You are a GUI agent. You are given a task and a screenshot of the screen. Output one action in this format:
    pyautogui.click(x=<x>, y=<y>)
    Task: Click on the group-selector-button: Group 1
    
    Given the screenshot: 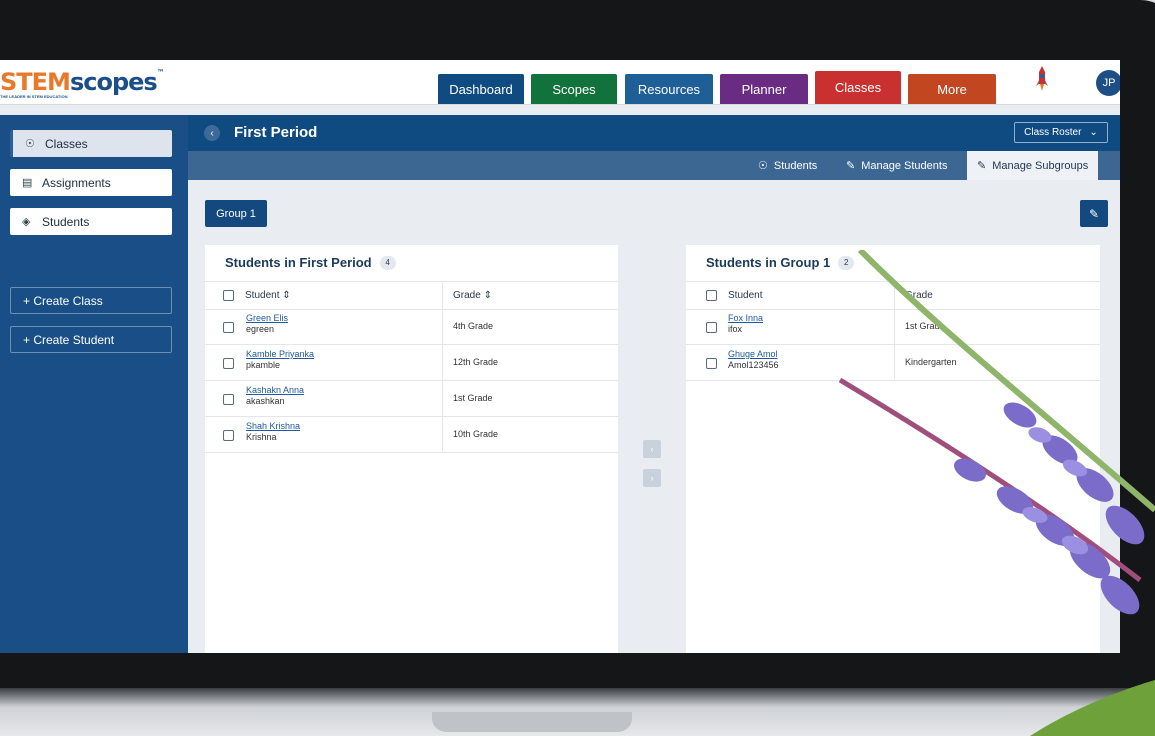 What is the action you would take?
    pyautogui.click(x=236, y=213)
    